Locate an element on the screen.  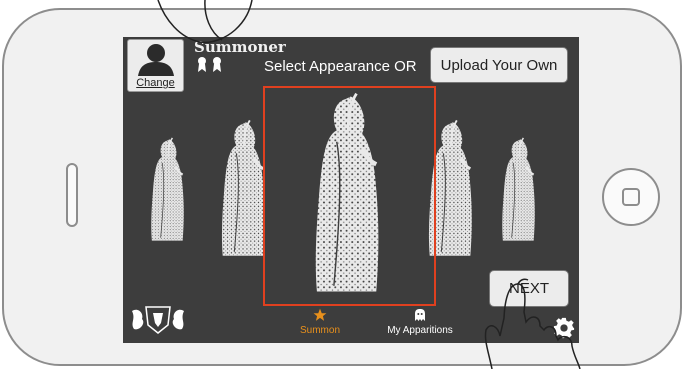
upload-your-own-button: Upload Your Own is located at coordinates (499, 65).